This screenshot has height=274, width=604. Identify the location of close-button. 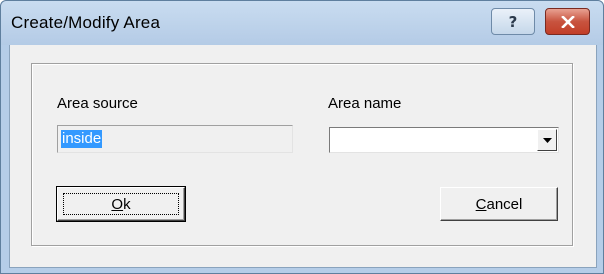
(567, 21).